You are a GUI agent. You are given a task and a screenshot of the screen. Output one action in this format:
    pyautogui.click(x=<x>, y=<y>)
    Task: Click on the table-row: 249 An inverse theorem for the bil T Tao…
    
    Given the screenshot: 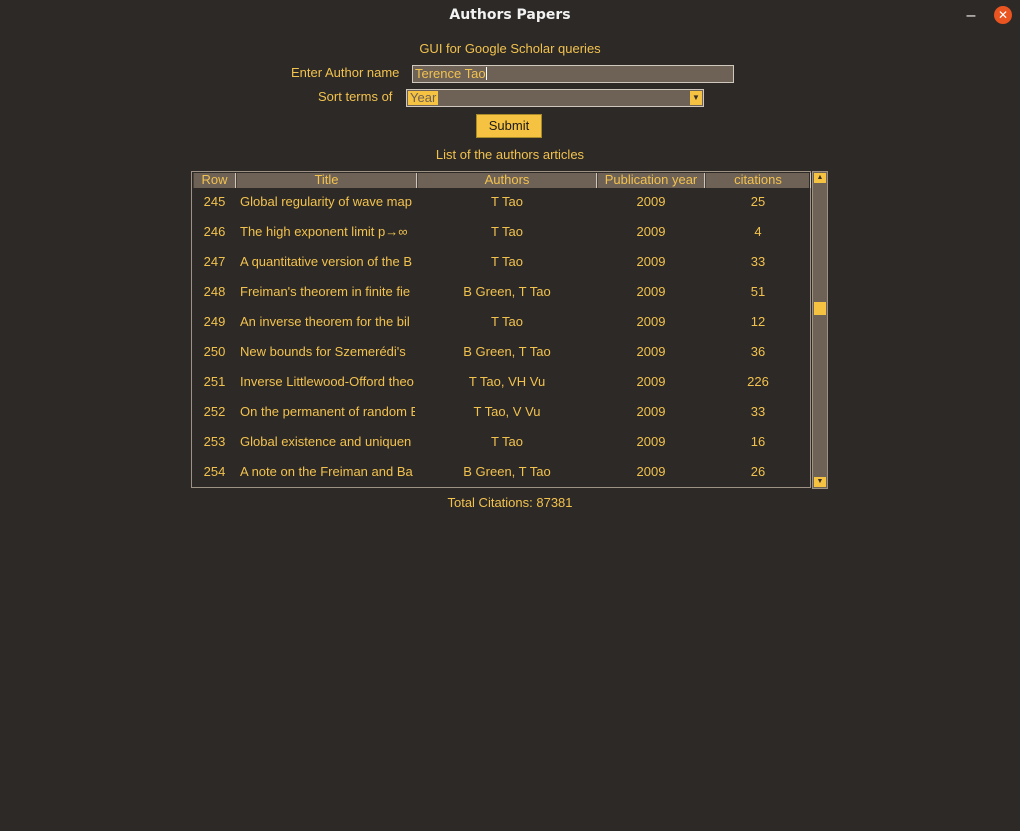 What is the action you would take?
    pyautogui.click(x=501, y=322)
    